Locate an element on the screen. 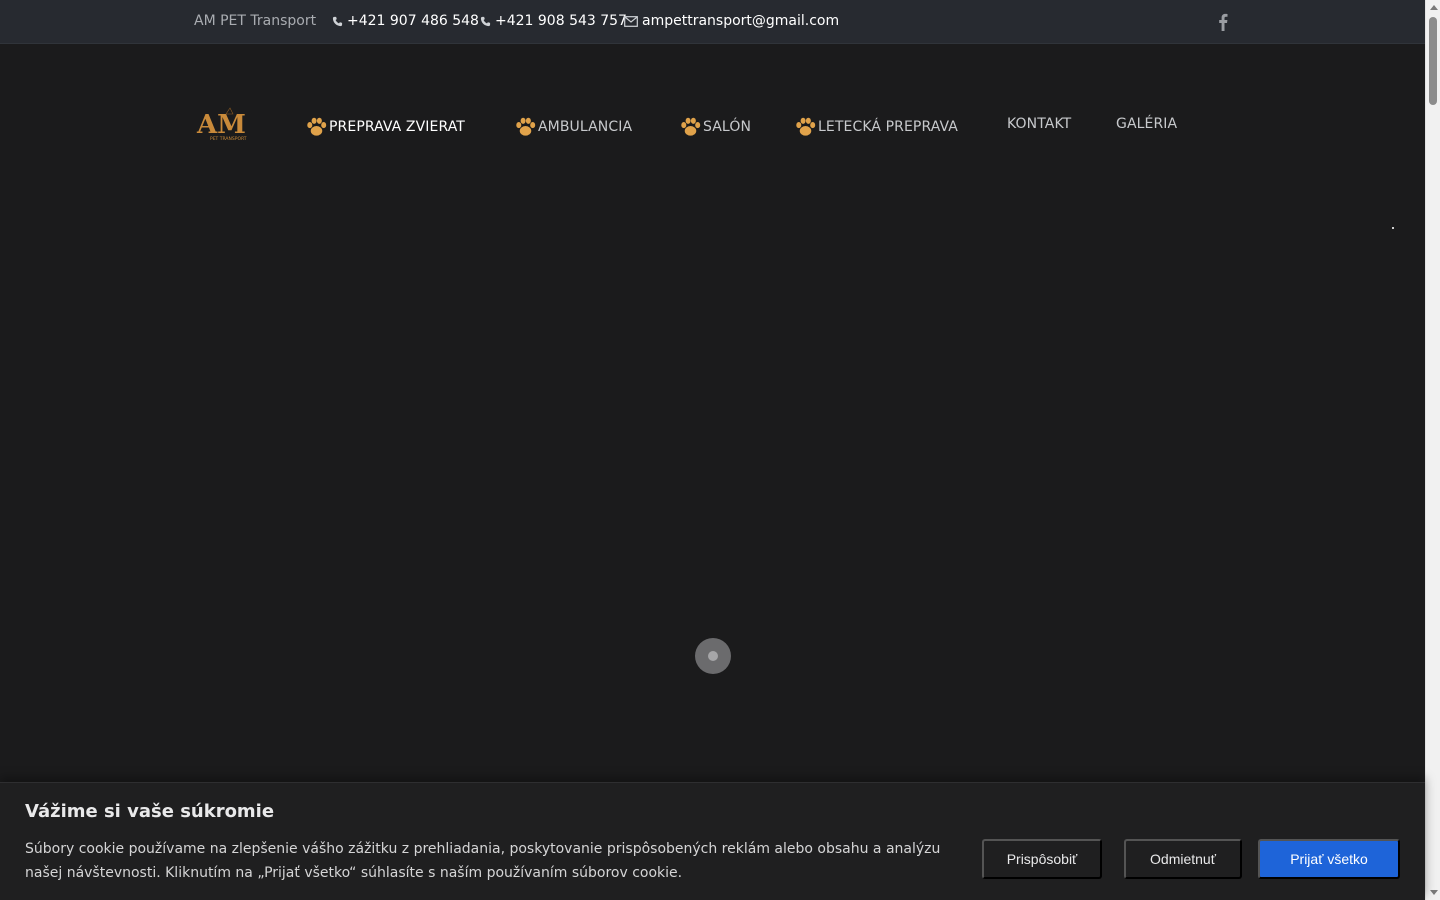  customize-button: Prispôsobiť is located at coordinates (1042, 859).